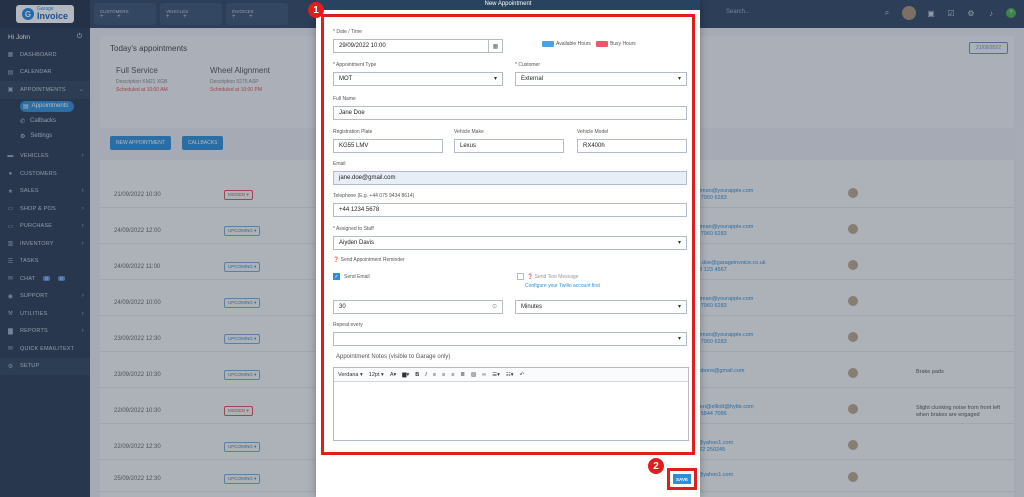 Image resolution: width=1024 pixels, height=497 pixels. I want to click on font-select: Verdana ▾, so click(350, 375).